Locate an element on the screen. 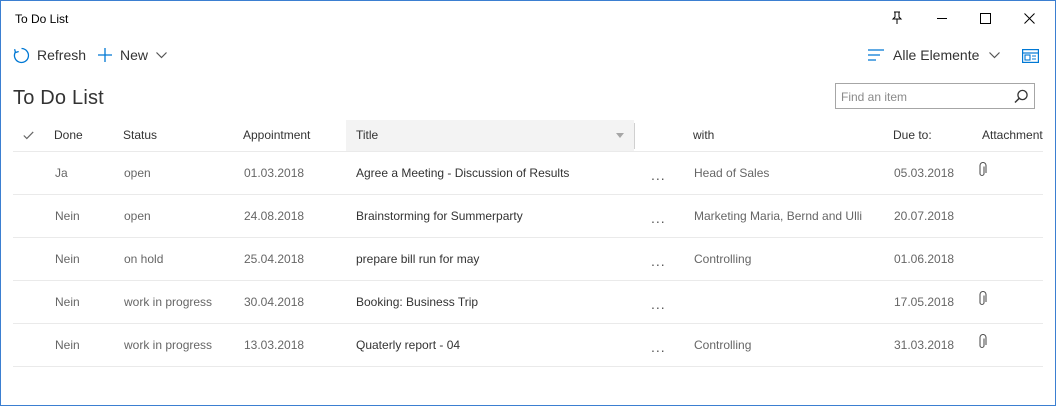 The image size is (1056, 406). minimize-button is located at coordinates (942, 18).